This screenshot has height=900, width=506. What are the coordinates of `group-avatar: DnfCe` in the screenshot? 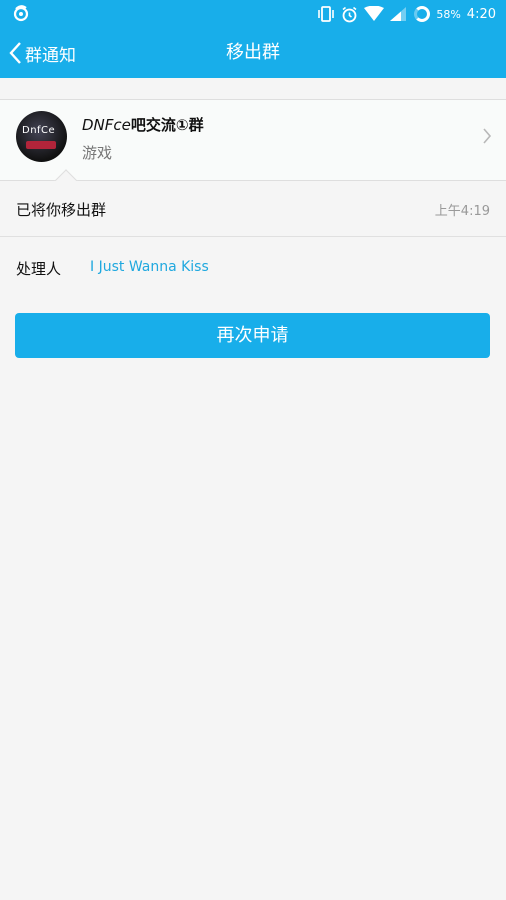 It's located at (41, 136).